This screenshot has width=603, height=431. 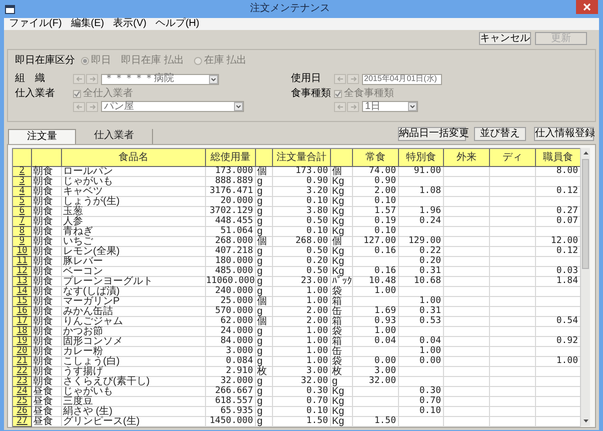 What do you see at coordinates (432, 134) in the screenshot?
I see `action-button: 納品日一括変更` at bounding box center [432, 134].